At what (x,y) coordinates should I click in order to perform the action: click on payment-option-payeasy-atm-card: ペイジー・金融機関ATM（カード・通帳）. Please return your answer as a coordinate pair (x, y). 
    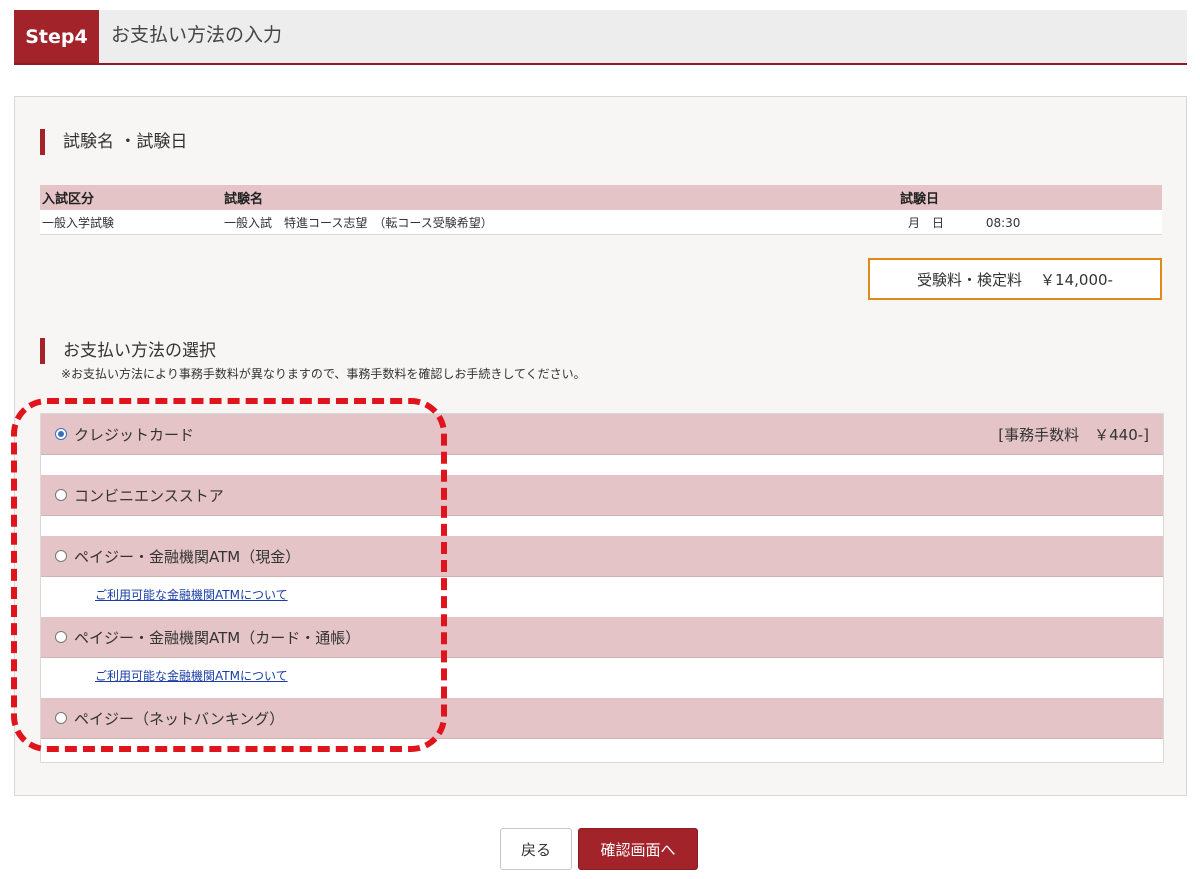
    Looking at the image, I should click on (602, 637).